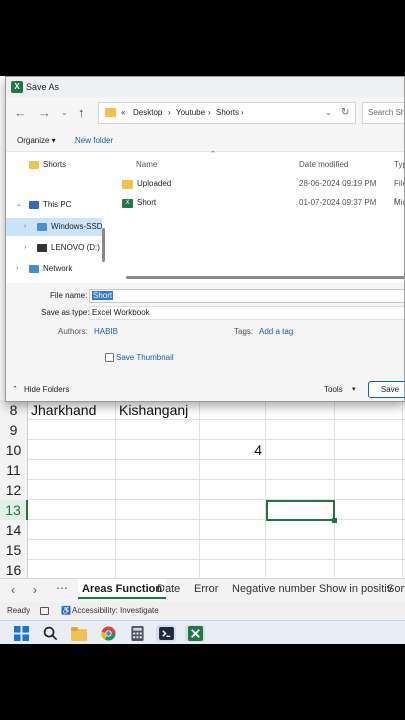  What do you see at coordinates (158, 410) in the screenshot?
I see `cell-b: Kishanganj` at bounding box center [158, 410].